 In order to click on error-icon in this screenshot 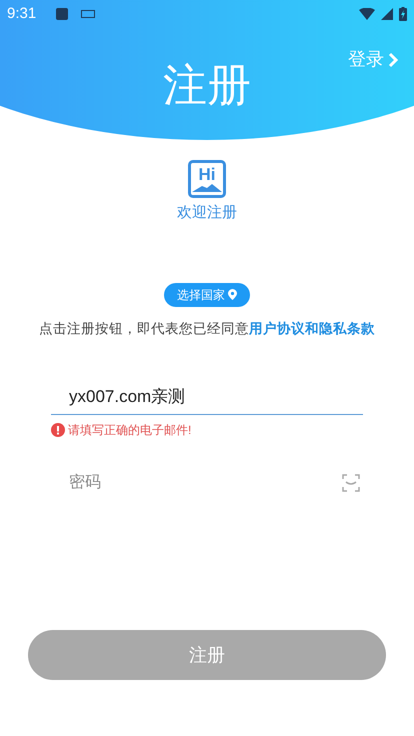, I will do `click(58, 429)`.